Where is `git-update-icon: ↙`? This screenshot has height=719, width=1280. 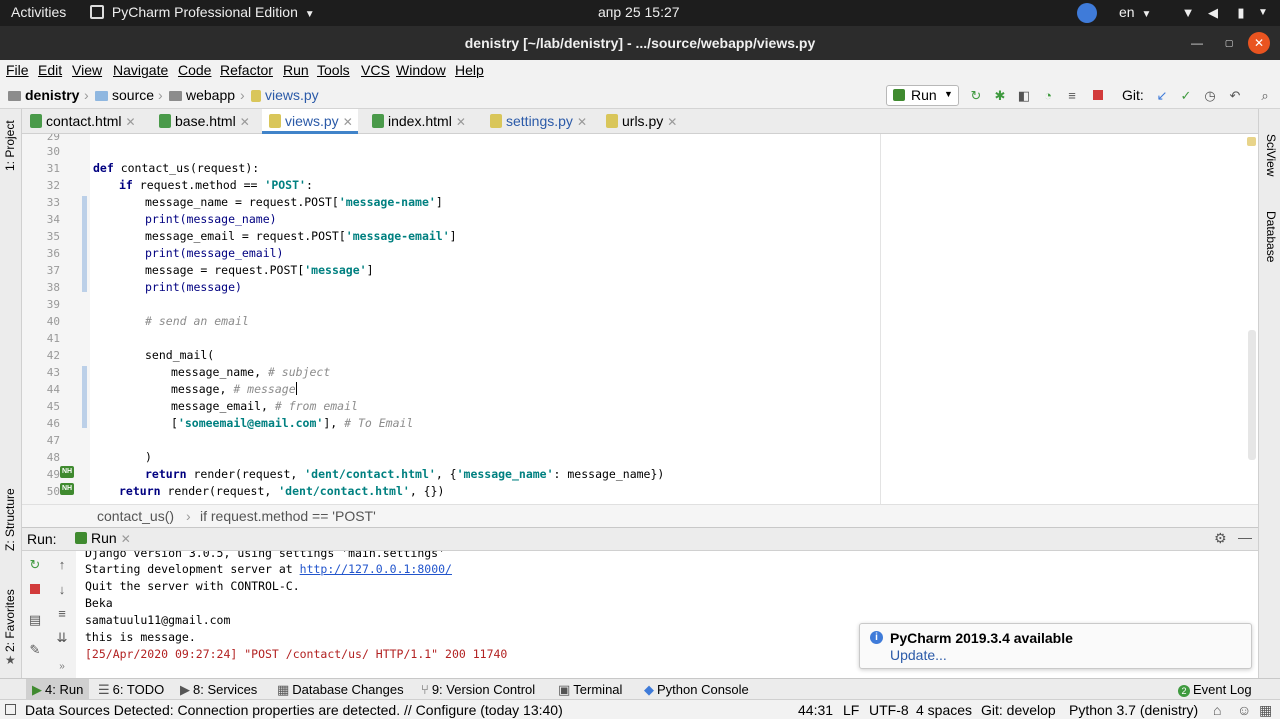
git-update-icon: ↙ is located at coordinates (1162, 96).